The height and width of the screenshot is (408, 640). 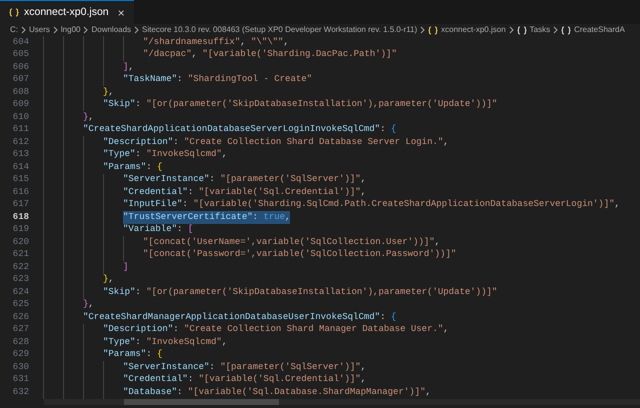 What do you see at coordinates (111, 30) in the screenshot?
I see `breadcrumb-item: Downloads` at bounding box center [111, 30].